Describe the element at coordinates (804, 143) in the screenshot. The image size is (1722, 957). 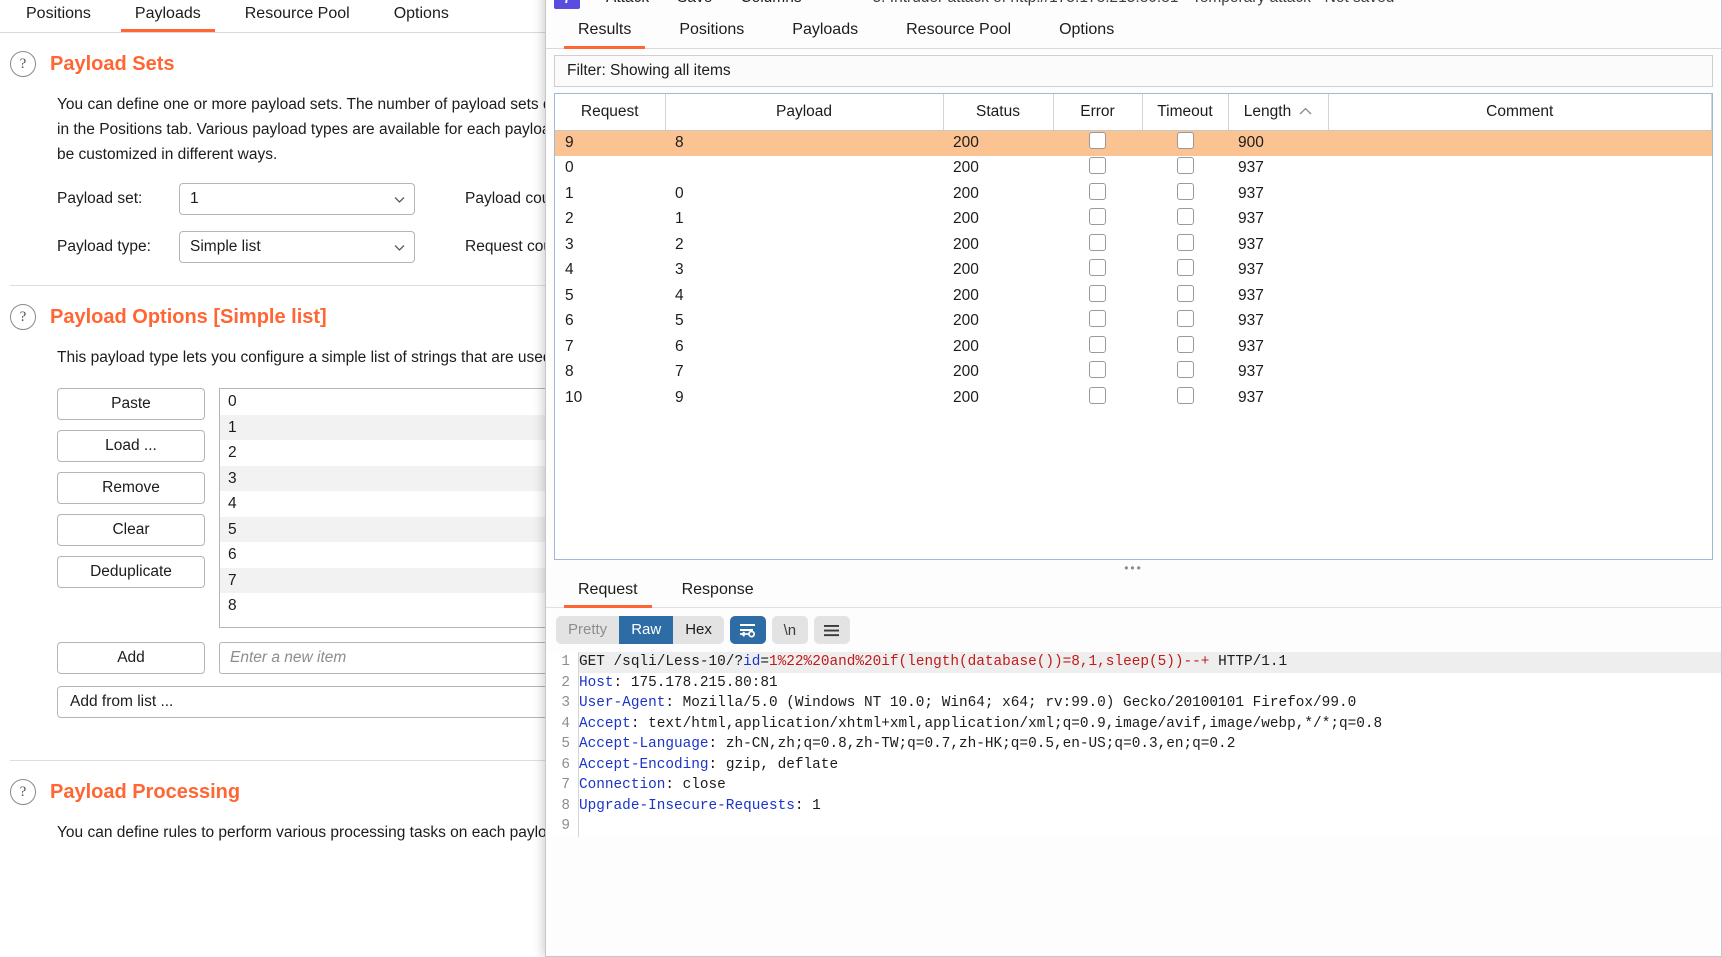
I see `cell-payload: 8` at that location.